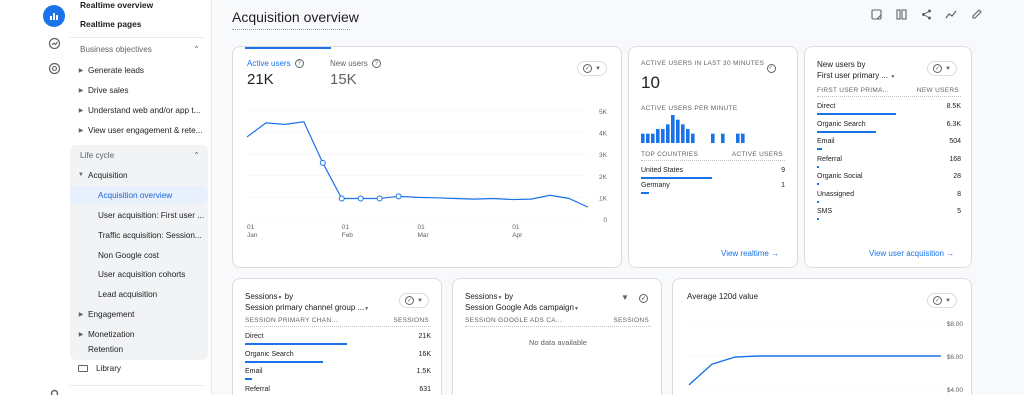 The image size is (1024, 395). I want to click on nav-monetization: ▶ Monetization, so click(142, 334).